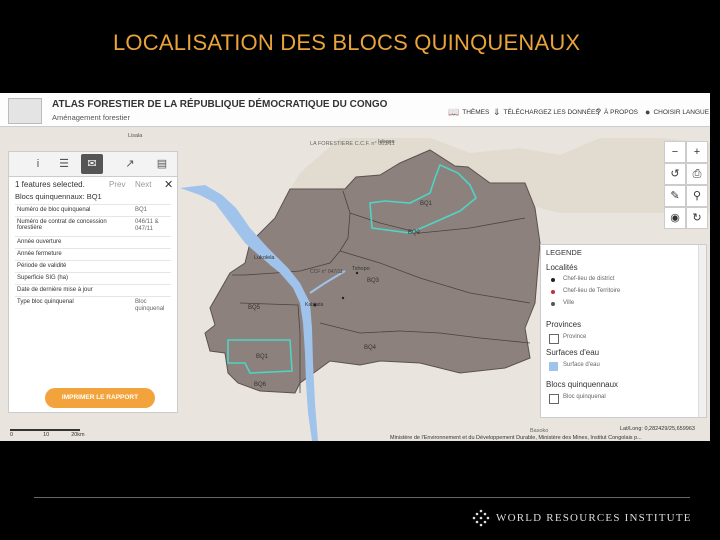 This screenshot has width=720, height=540. Describe the element at coordinates (117, 184) in the screenshot. I see `prev-button: Prev` at that location.